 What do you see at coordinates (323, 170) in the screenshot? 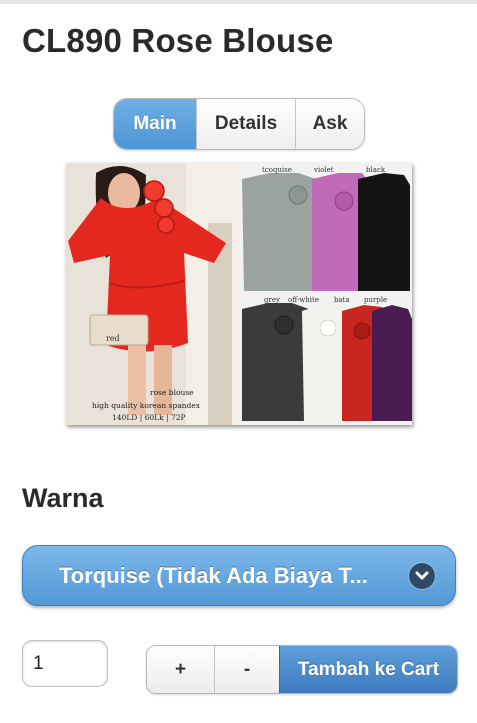
I see `color-label-2: violet` at bounding box center [323, 170].